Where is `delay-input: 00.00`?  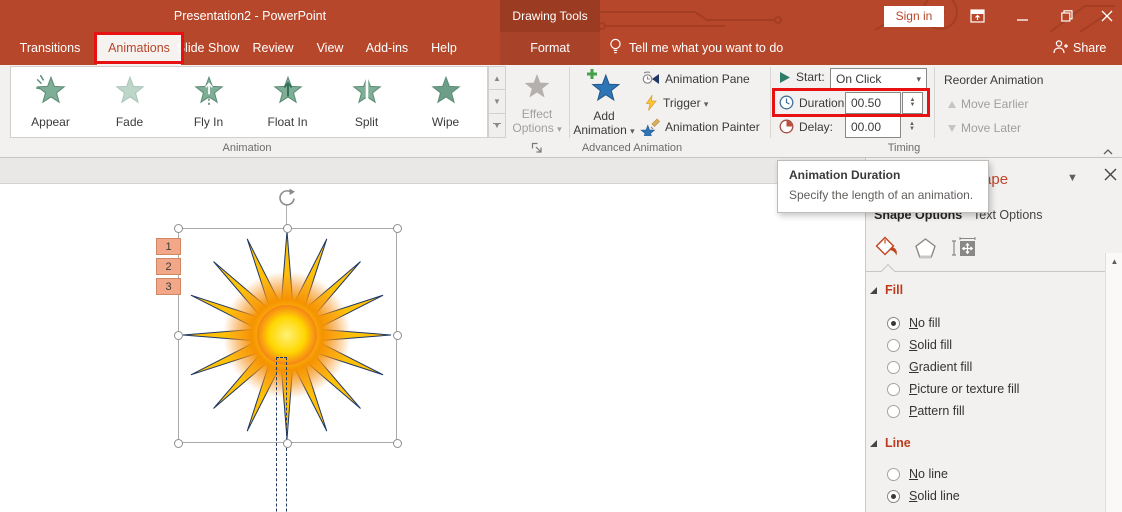
delay-input: 00.00 is located at coordinates (873, 127).